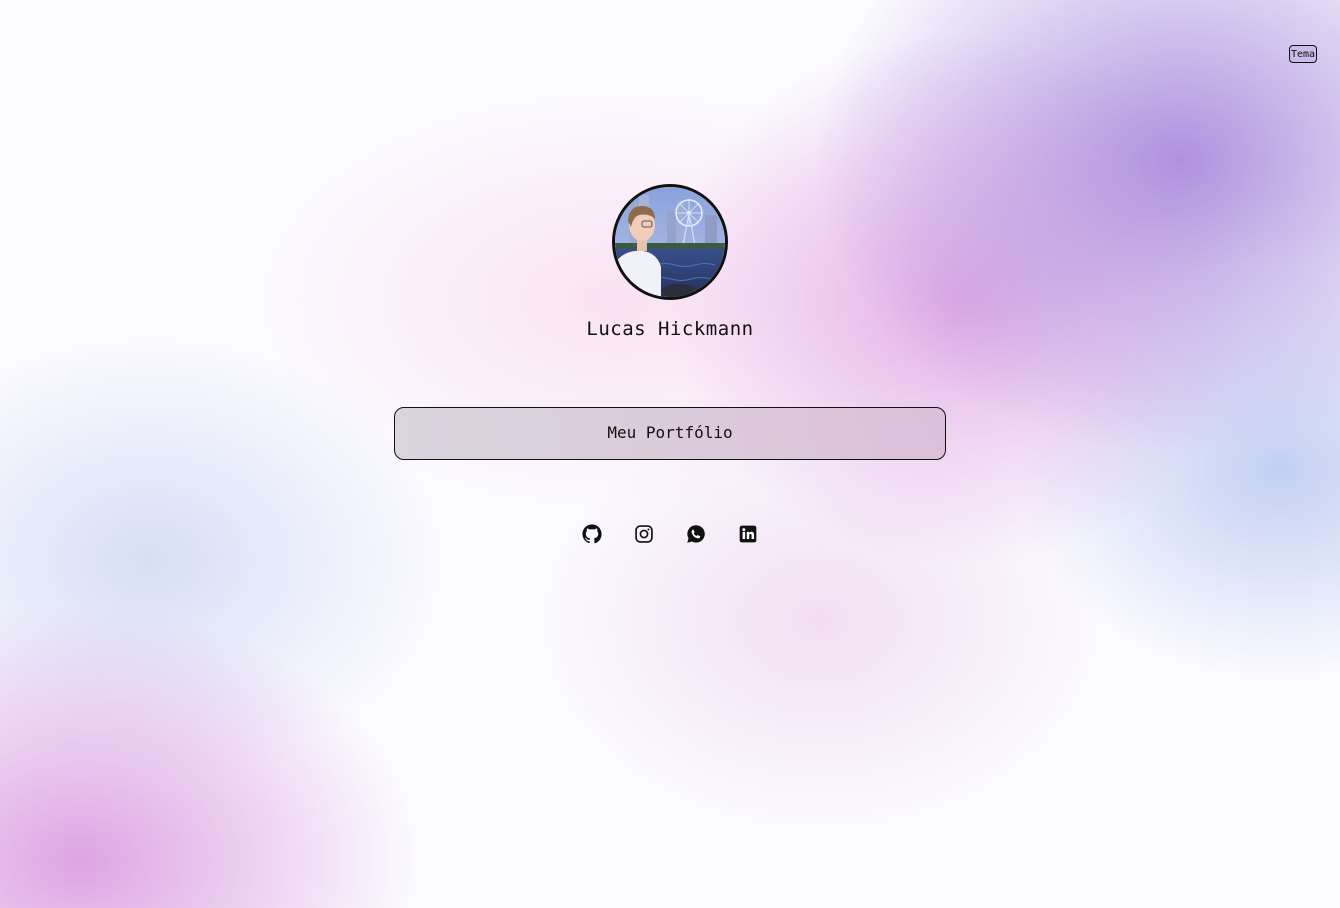 Image resolution: width=1340 pixels, height=908 pixels. I want to click on instagram-link, so click(644, 534).